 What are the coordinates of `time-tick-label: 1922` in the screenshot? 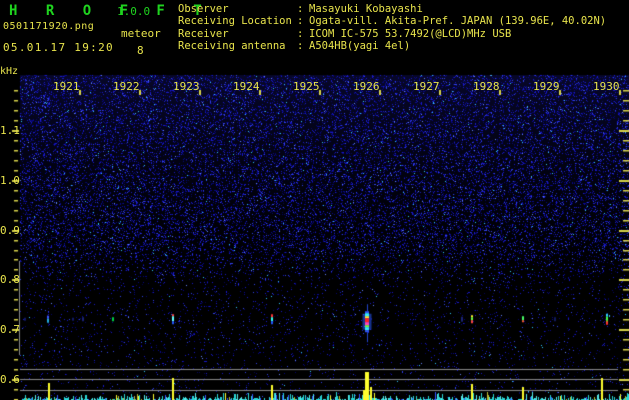 It's located at (126, 86).